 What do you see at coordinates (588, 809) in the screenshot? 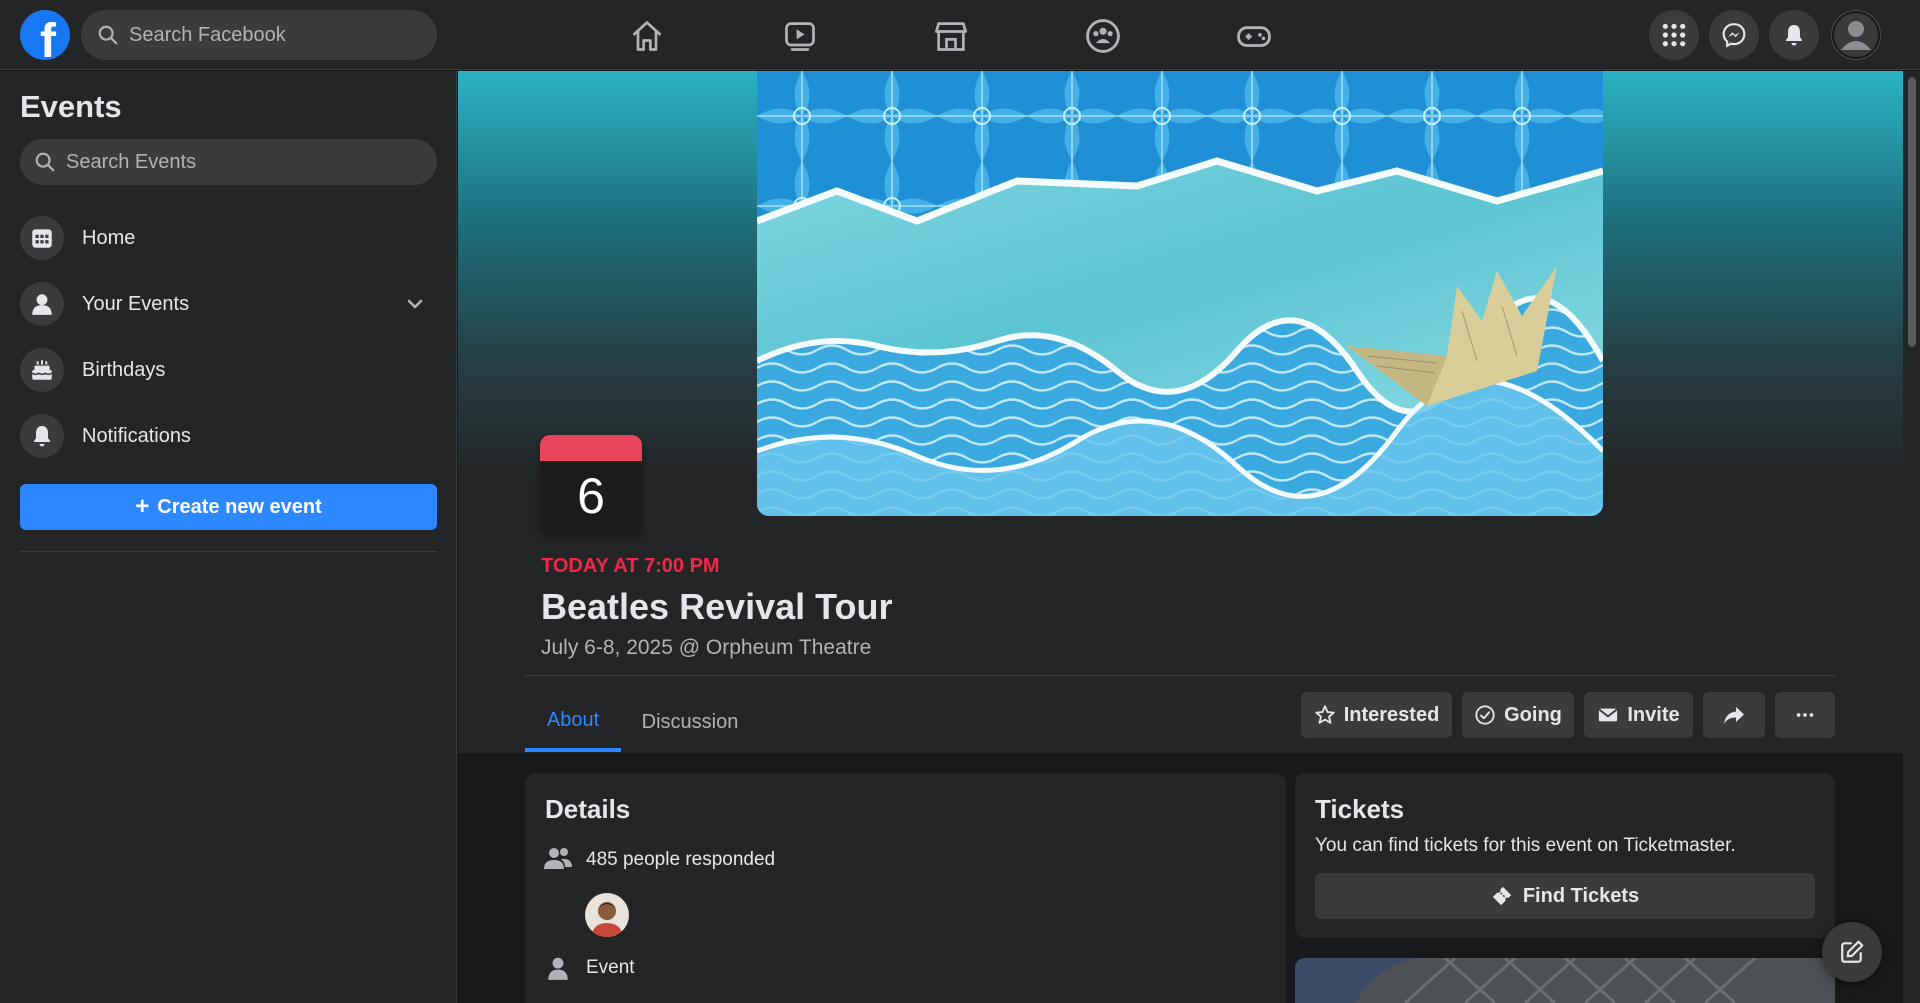
I see `details-heading: Details` at bounding box center [588, 809].